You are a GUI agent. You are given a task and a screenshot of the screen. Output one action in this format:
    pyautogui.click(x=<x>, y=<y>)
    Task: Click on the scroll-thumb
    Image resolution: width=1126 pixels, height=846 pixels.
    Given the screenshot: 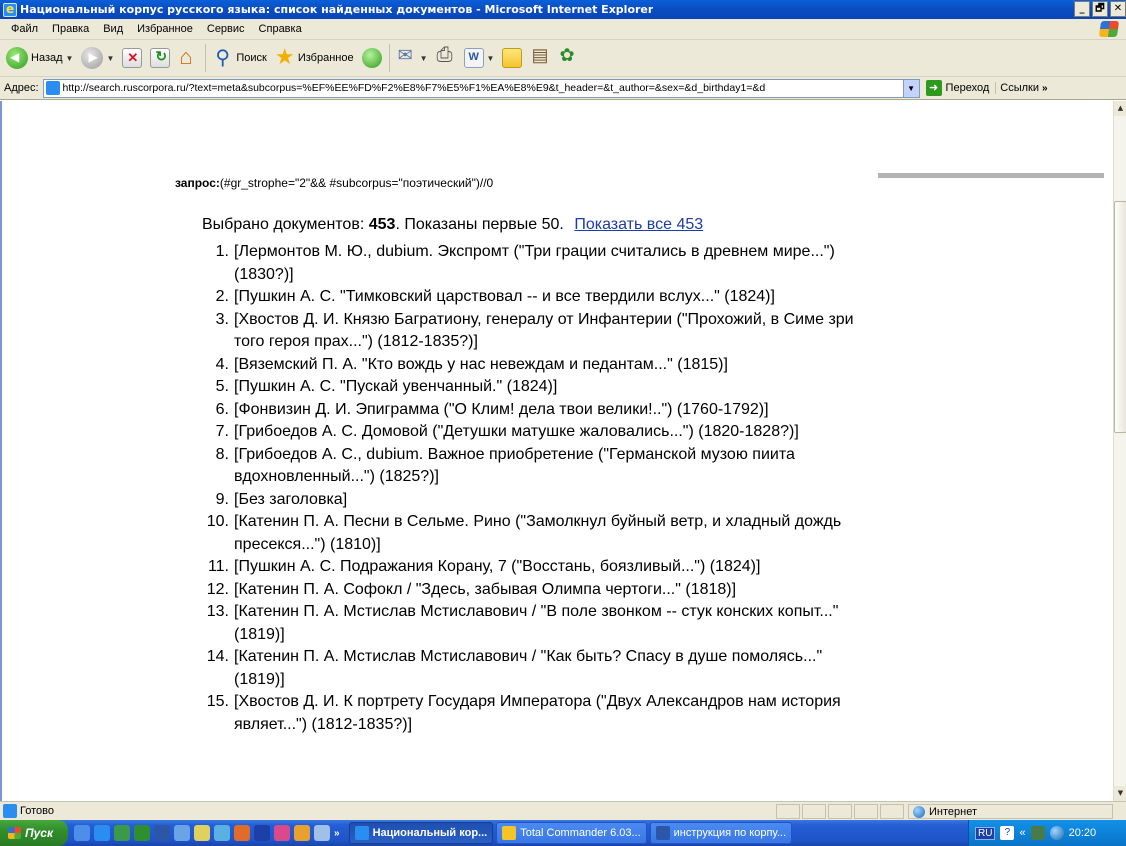 What is the action you would take?
    pyautogui.click(x=1120, y=317)
    